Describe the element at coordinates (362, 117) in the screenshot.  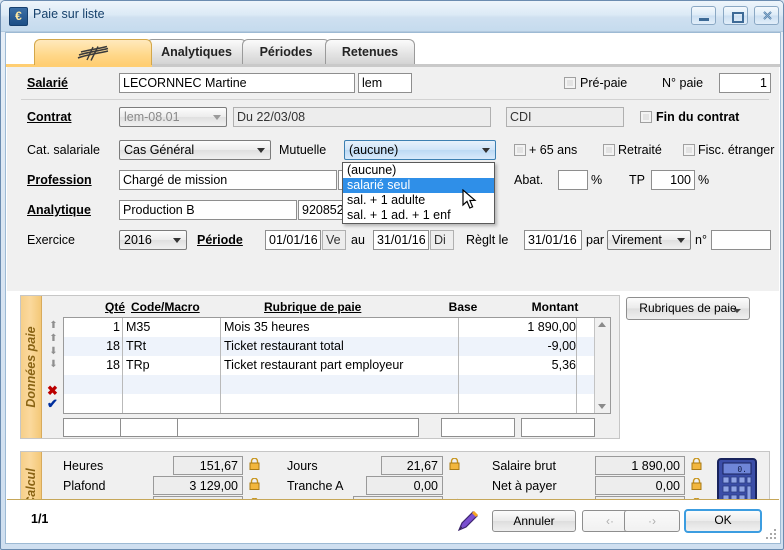
I see `contrat-date-input` at that location.